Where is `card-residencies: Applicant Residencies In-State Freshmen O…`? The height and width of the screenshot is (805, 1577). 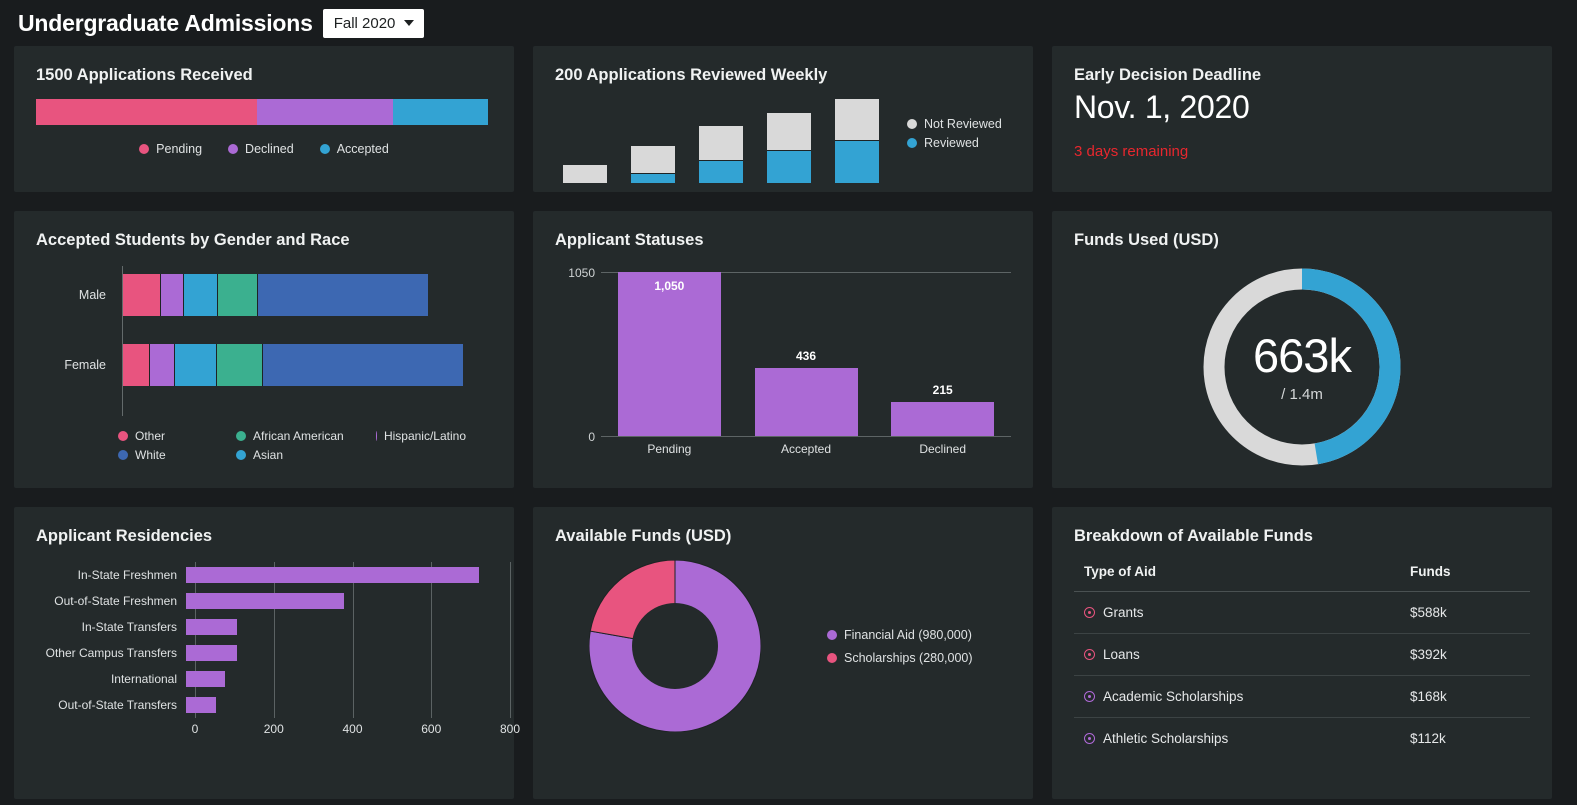
card-residencies: Applicant Residencies In-State Freshmen O… is located at coordinates (267, 653).